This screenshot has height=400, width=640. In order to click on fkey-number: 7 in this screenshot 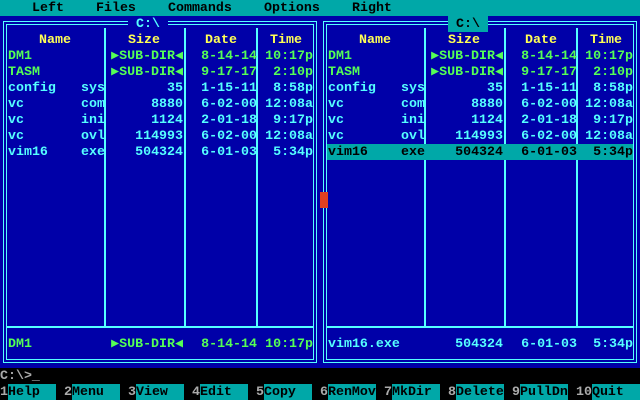, I will do `click(388, 391)`.